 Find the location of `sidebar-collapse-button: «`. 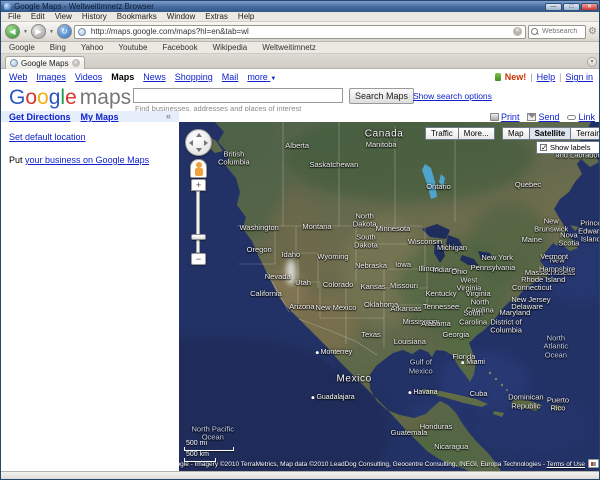

sidebar-collapse-button: « is located at coordinates (168, 116).